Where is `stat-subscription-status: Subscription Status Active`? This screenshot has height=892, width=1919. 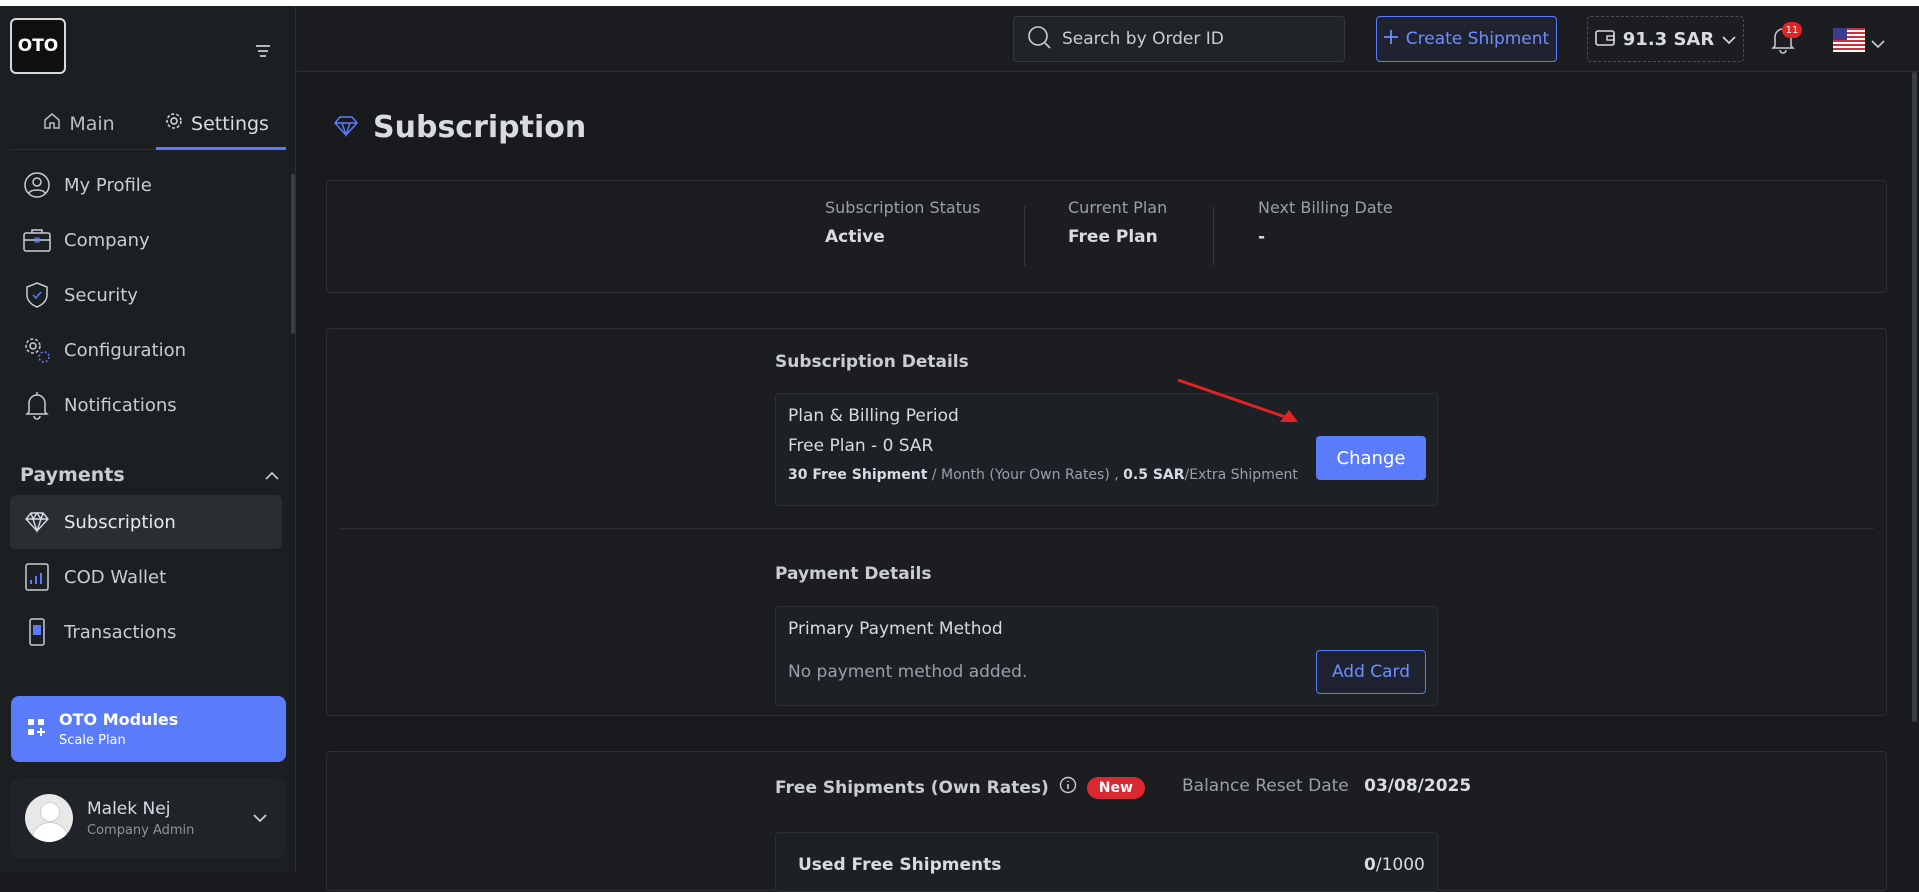
stat-subscription-status: Subscription Status Active is located at coordinates (902, 222).